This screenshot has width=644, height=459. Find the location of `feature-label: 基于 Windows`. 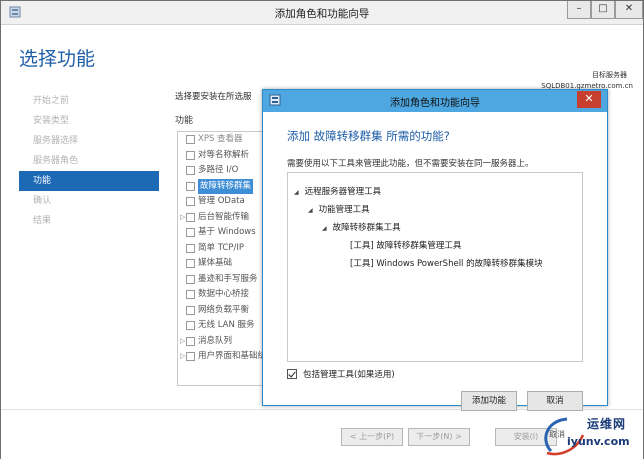

feature-label: 基于 Windows is located at coordinates (227, 232).